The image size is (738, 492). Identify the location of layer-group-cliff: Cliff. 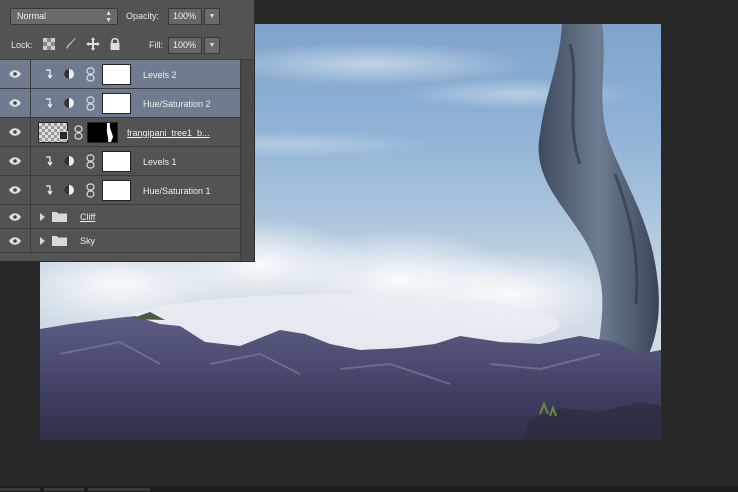
(120, 217).